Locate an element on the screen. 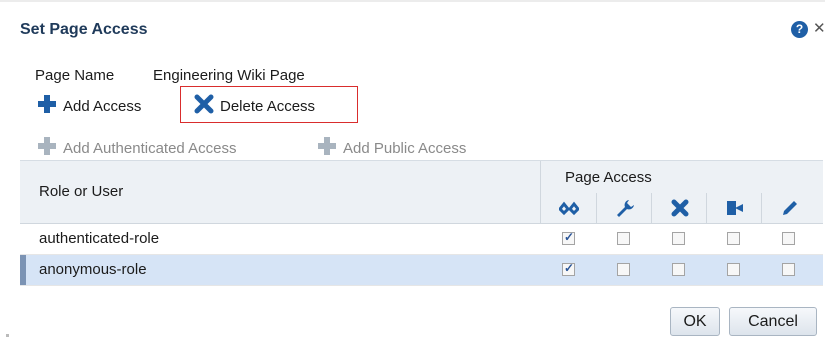 The height and width of the screenshot is (343, 825). pencil-icon is located at coordinates (789, 208).